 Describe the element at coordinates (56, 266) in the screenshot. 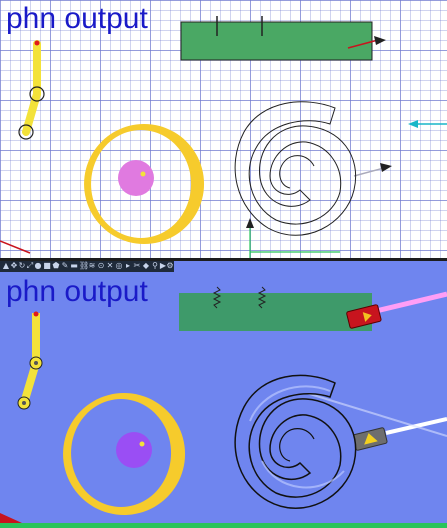

I see `polygon-tool-icon: ⬟` at that location.